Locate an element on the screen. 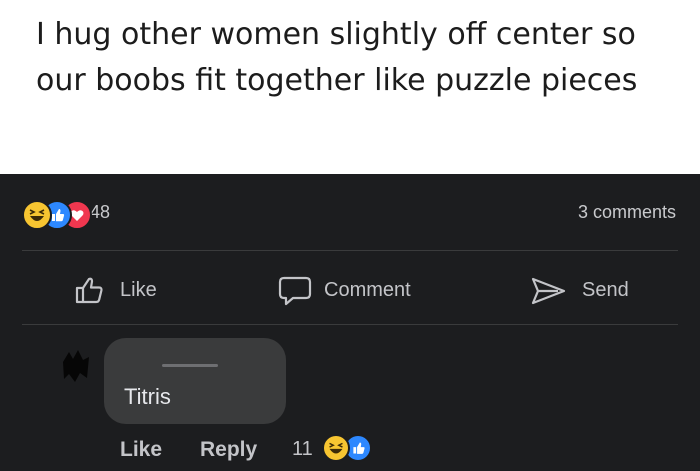  comment-like-button: Like is located at coordinates (141, 450).